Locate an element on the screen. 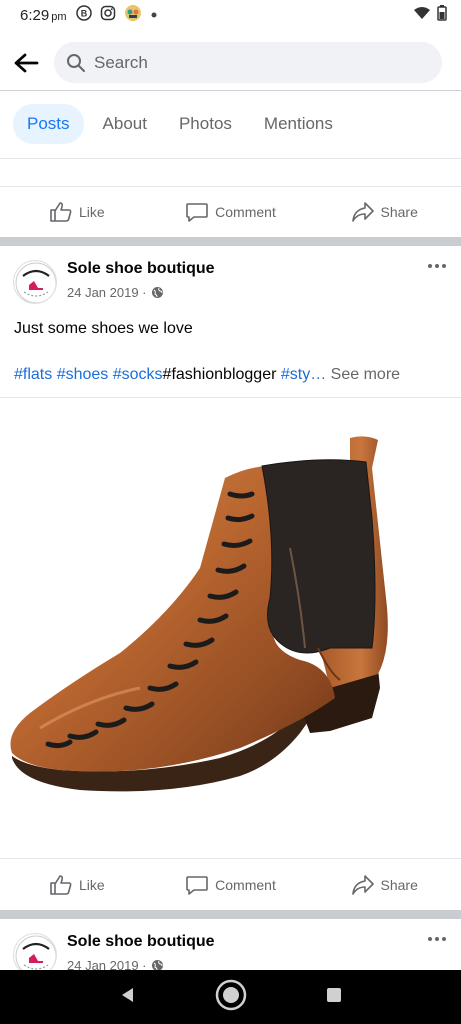 This screenshot has width=461, height=1024. instagram-icon is located at coordinates (108, 15).